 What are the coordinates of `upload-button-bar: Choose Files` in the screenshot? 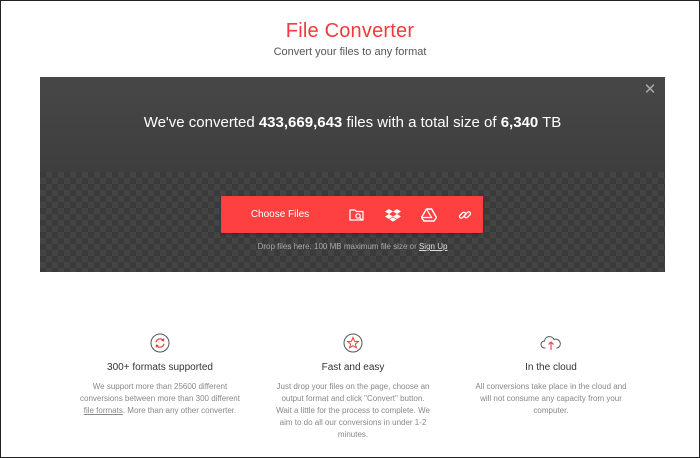 It's located at (352, 214).